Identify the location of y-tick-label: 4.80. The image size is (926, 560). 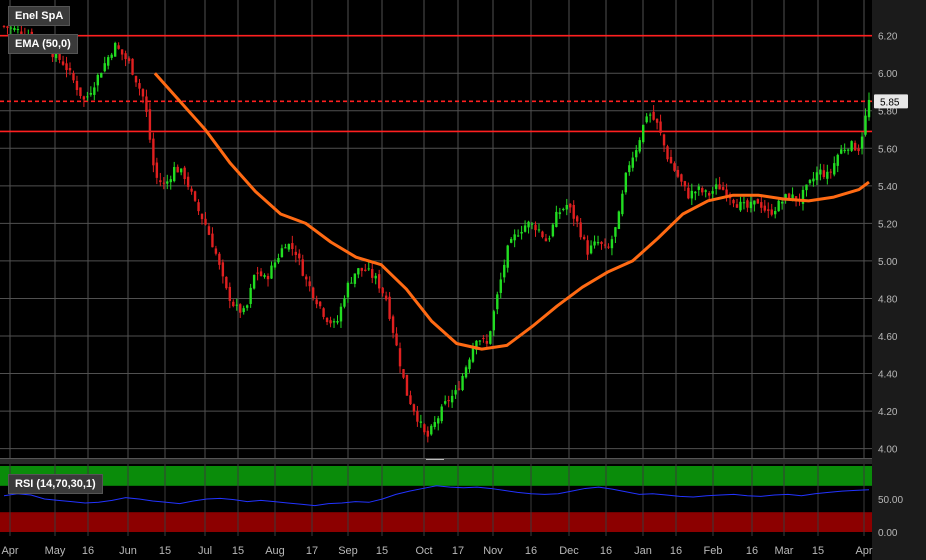
(888, 299).